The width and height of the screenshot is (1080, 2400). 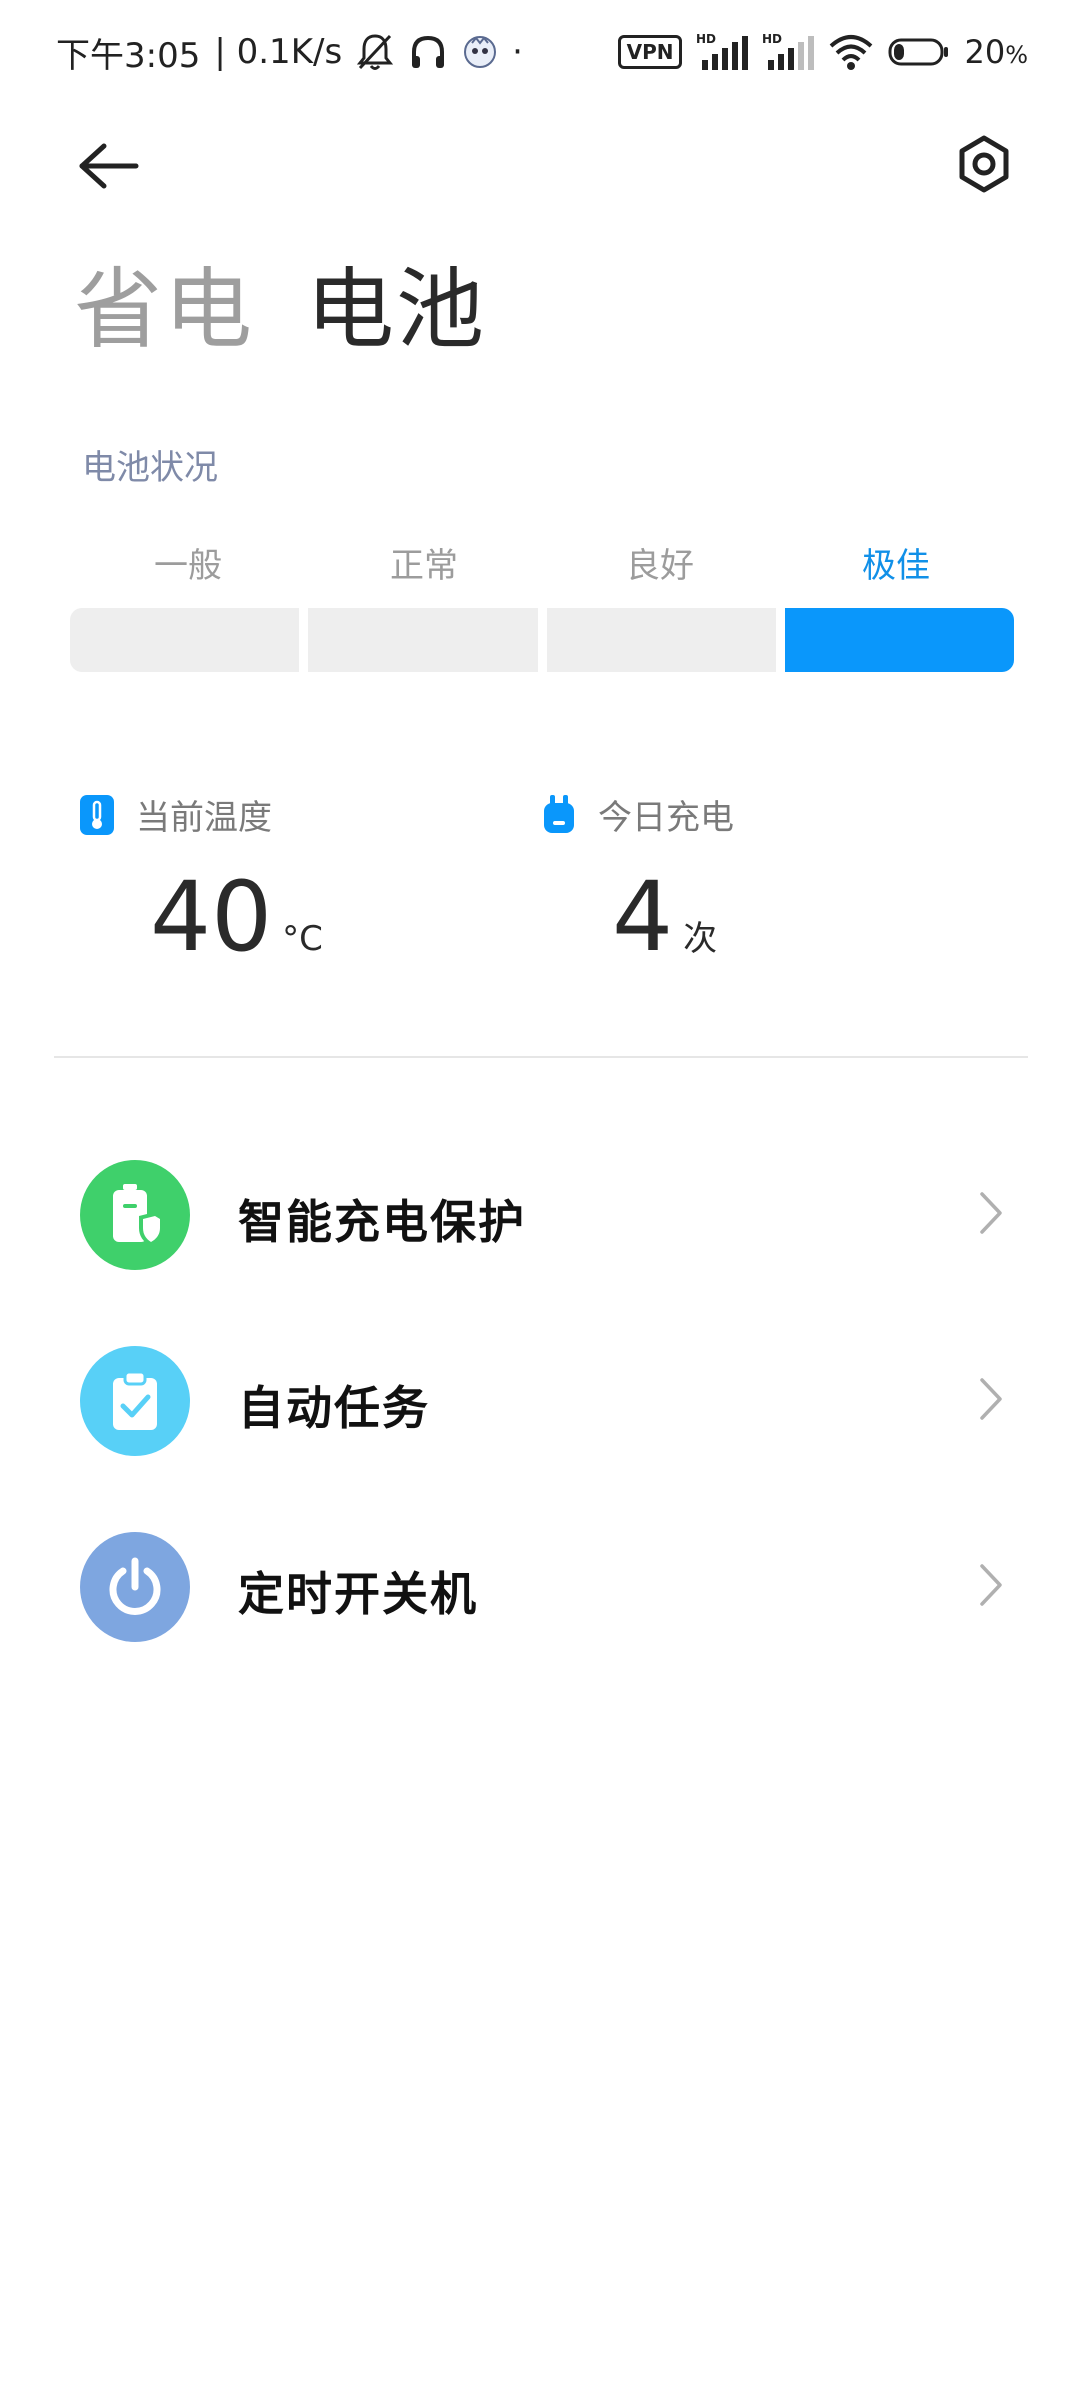 I want to click on plug-icon, so click(x=559, y=813).